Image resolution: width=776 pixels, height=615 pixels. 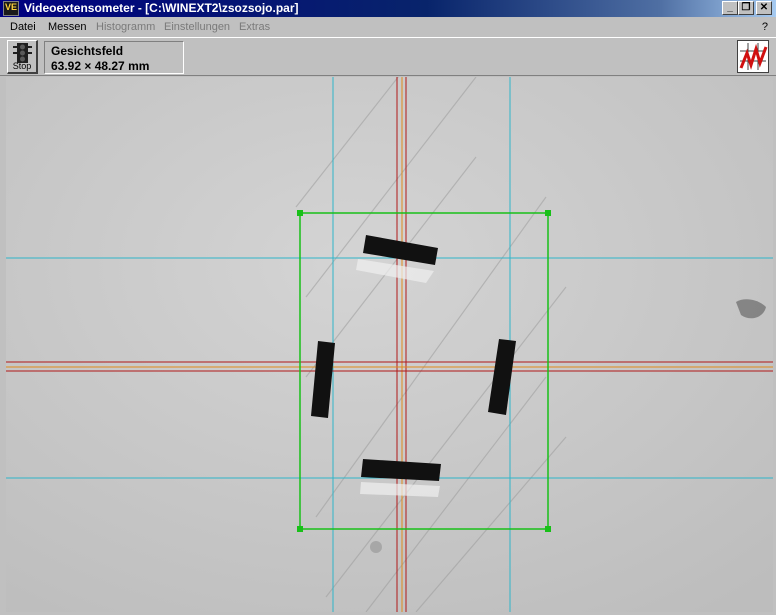 I want to click on chart-button, so click(x=753, y=56).